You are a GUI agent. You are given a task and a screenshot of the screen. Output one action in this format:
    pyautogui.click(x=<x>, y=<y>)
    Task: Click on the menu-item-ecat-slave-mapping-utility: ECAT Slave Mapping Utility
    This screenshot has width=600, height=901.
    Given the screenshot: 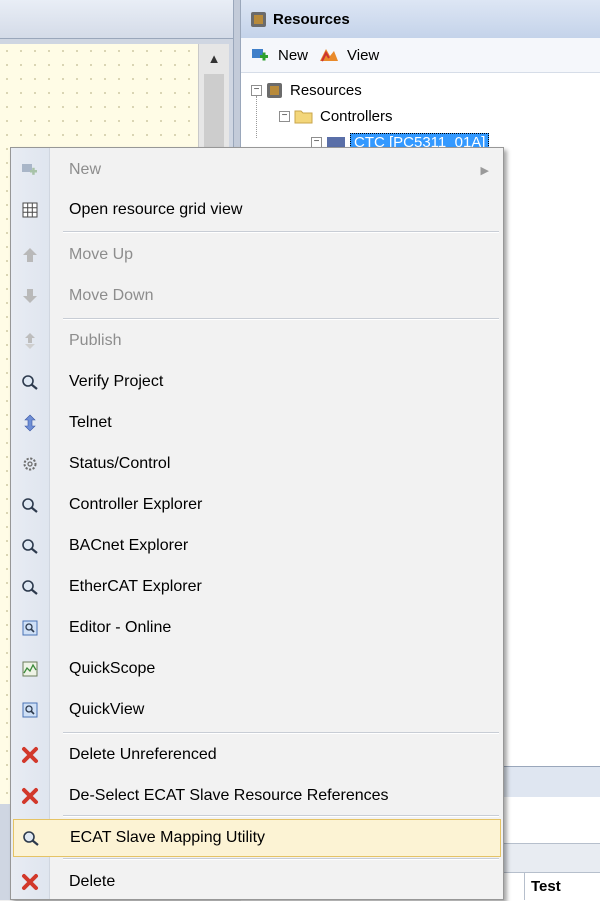 What is the action you would take?
    pyautogui.click(x=257, y=838)
    